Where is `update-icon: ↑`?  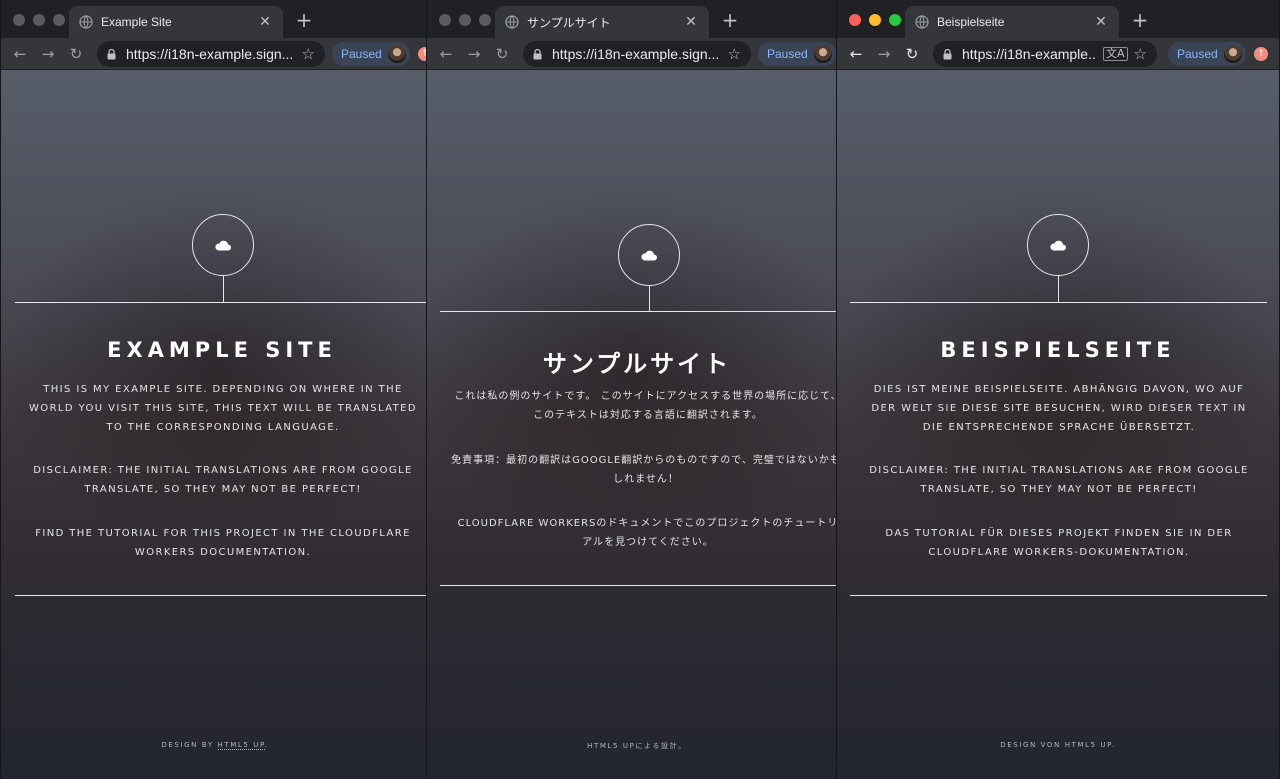
update-icon: ↑ is located at coordinates (1261, 54).